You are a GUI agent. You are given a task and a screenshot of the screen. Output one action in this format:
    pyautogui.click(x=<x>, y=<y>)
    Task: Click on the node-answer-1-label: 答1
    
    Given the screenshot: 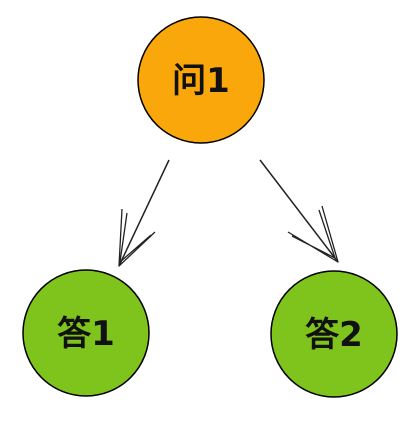 What is the action you would take?
    pyautogui.click(x=86, y=334)
    